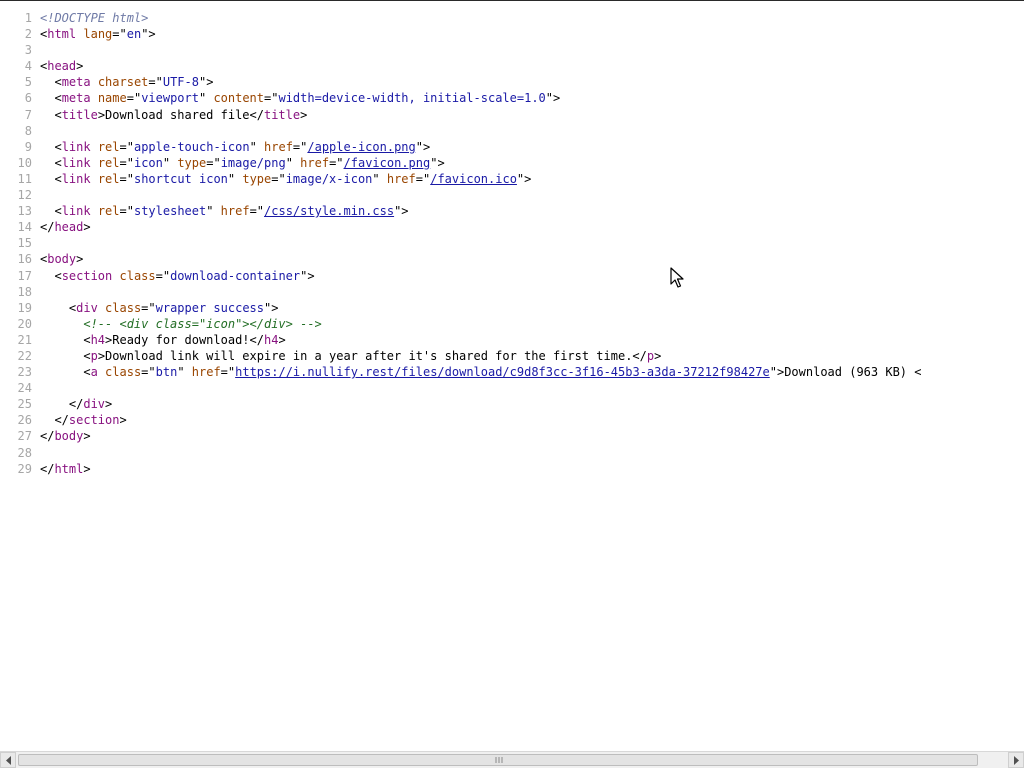  I want to click on source-line: 16 <body>, so click(512, 259).